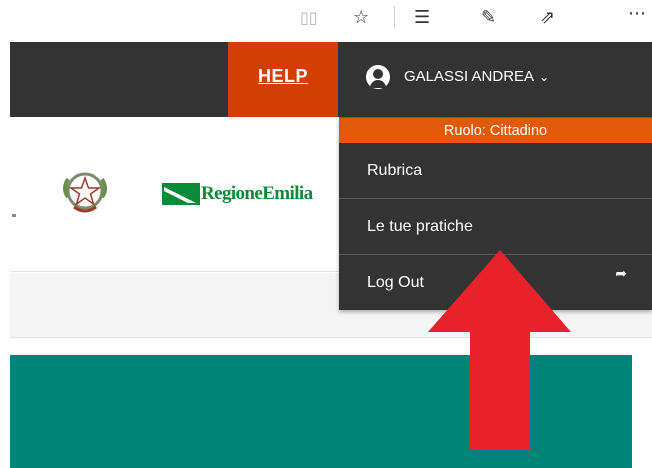 Image resolution: width=652 pixels, height=468 pixels. I want to click on toolbar-divider, so click(394, 17).